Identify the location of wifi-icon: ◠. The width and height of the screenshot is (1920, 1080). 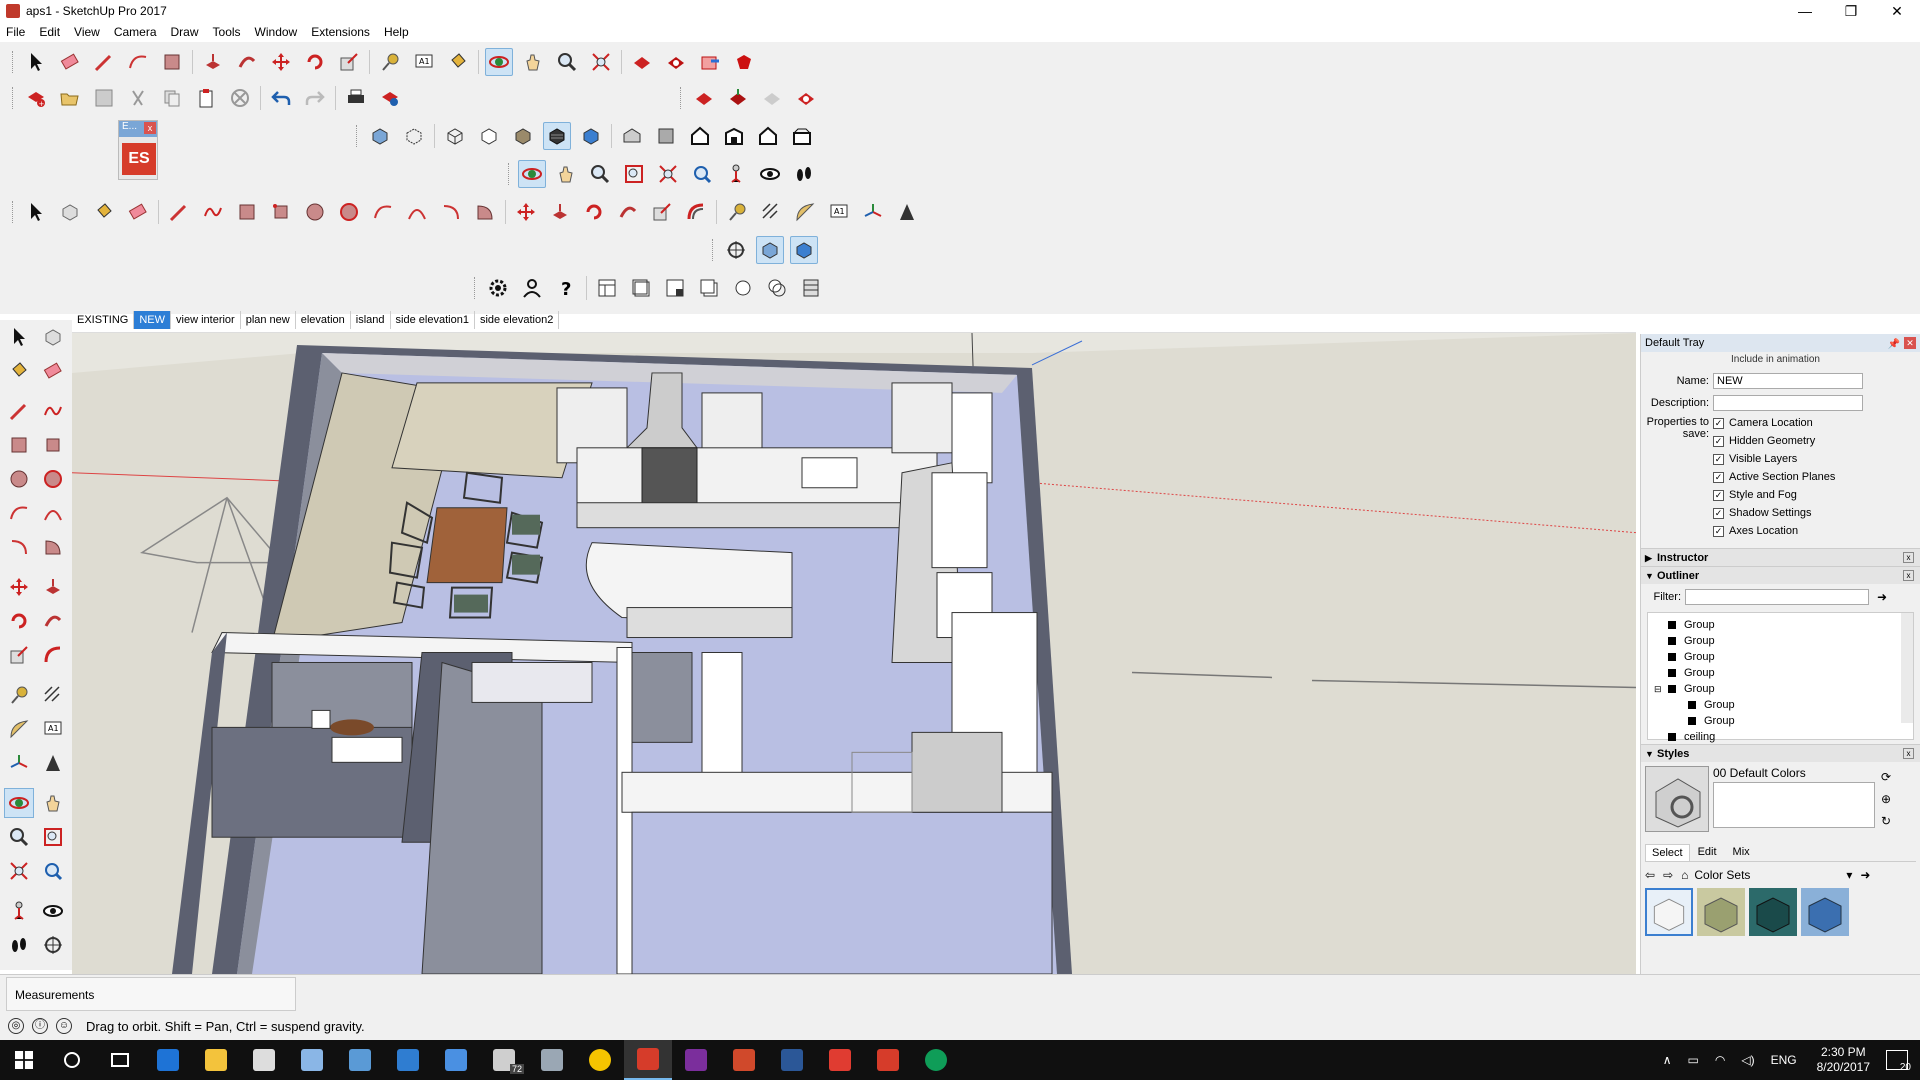
(1720, 1060).